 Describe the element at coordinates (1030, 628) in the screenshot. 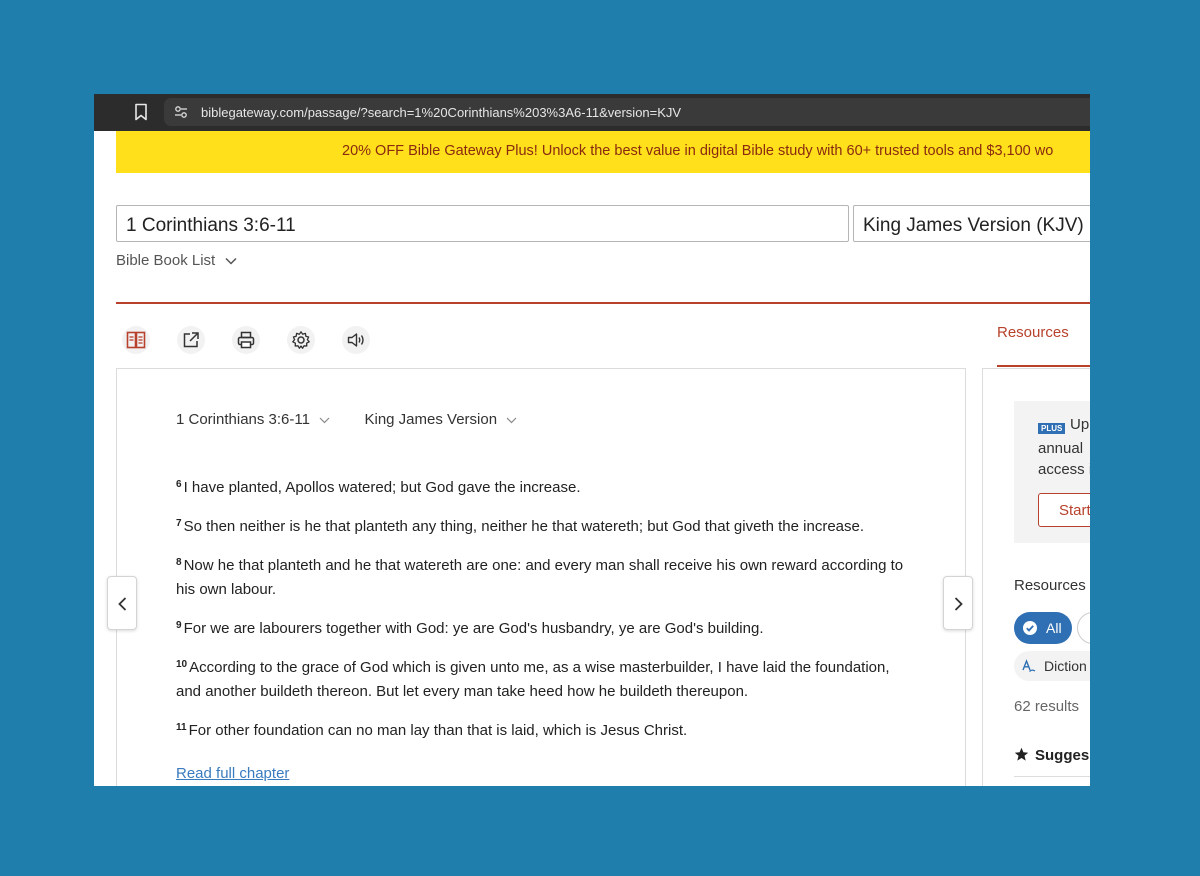

I see `check-circle-icon` at that location.